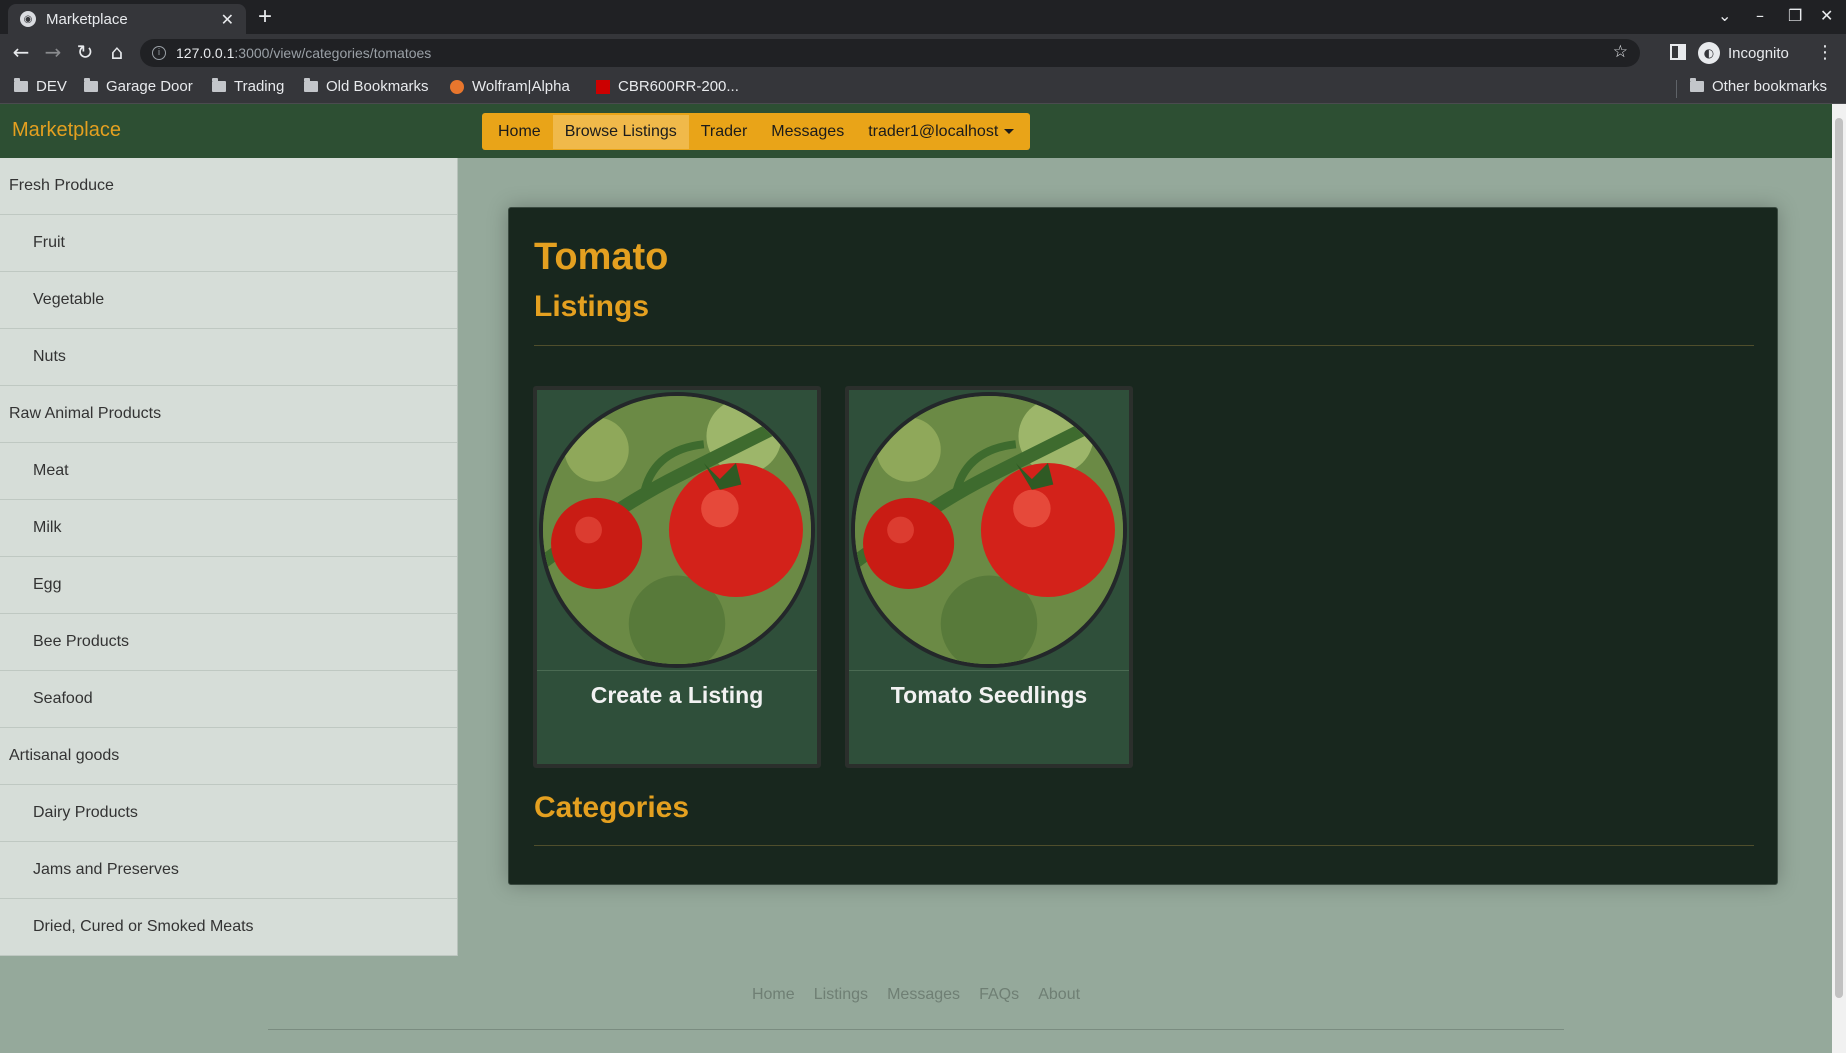 The width and height of the screenshot is (1846, 1053). I want to click on browser-tab: ◉ Marketplace ✕, so click(127, 19).